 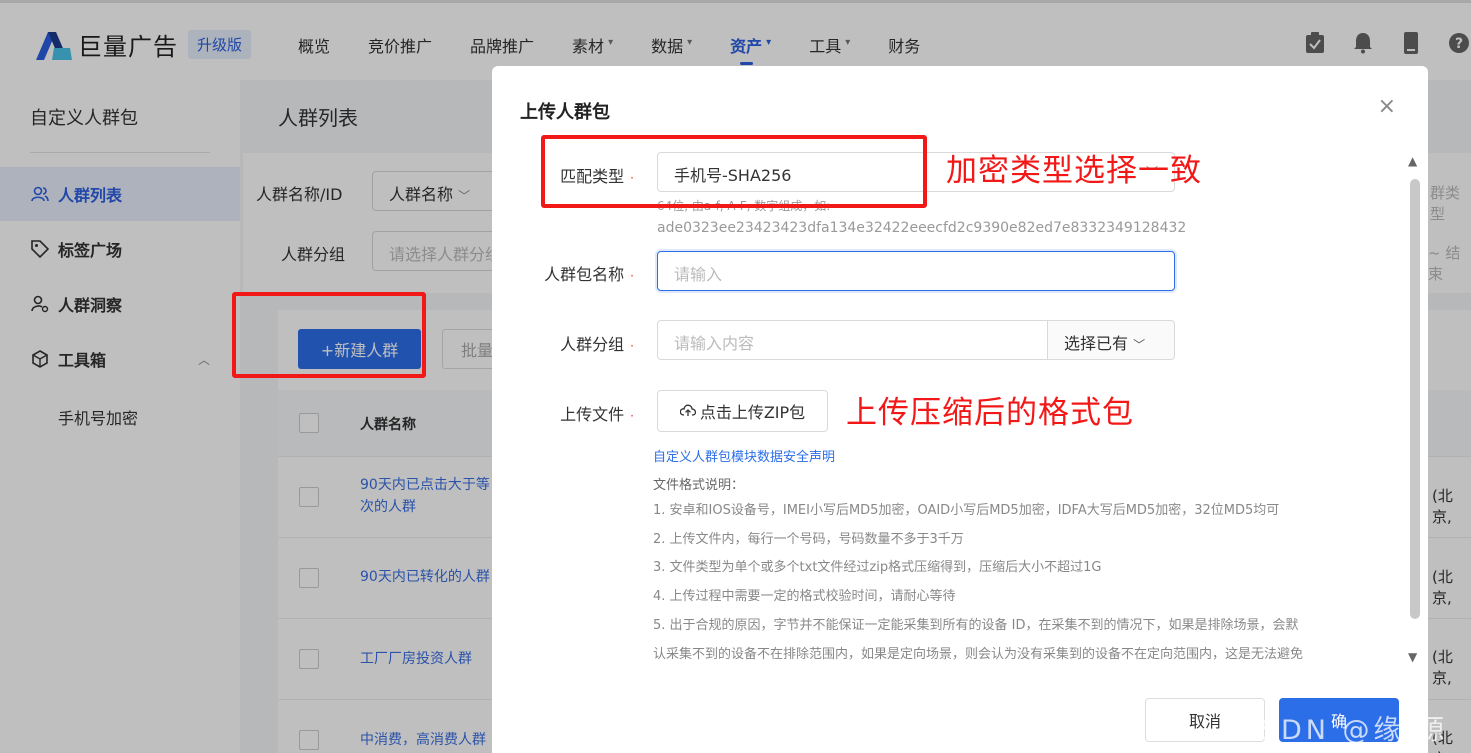 I want to click on scroll-up-arrow: ▲, so click(x=1412, y=161).